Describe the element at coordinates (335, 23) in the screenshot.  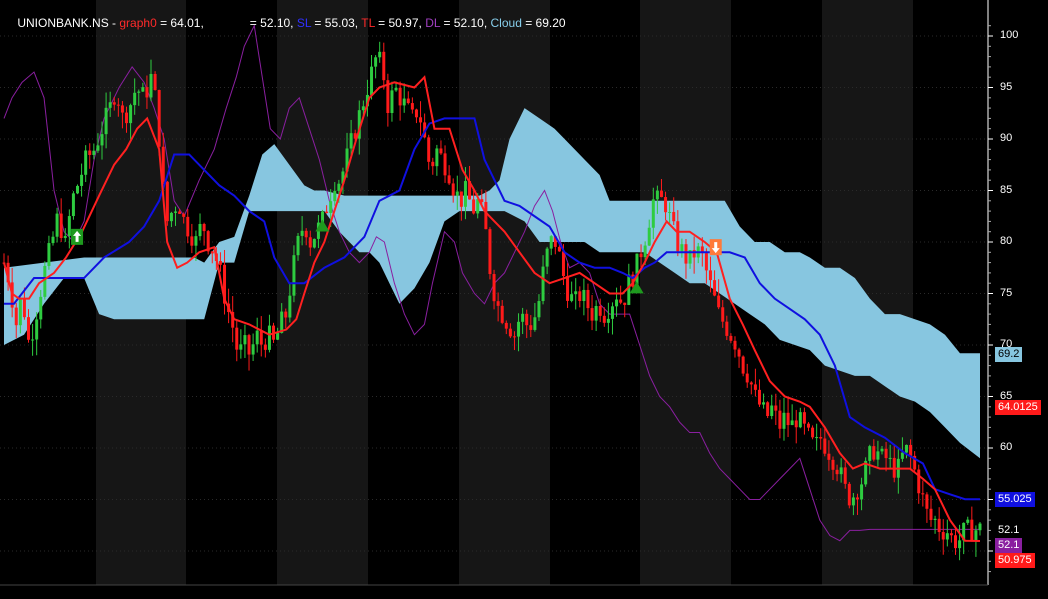
I see `legend-sl-value: = 55.03,` at that location.